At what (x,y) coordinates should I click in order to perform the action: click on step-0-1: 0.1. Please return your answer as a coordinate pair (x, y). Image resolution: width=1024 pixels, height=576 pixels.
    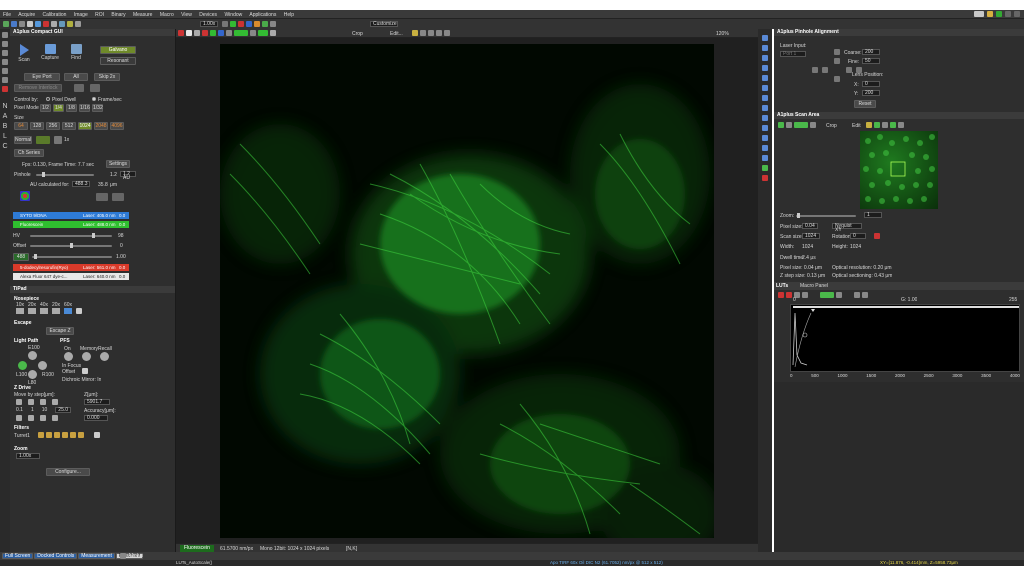
    Looking at the image, I should click on (19, 410).